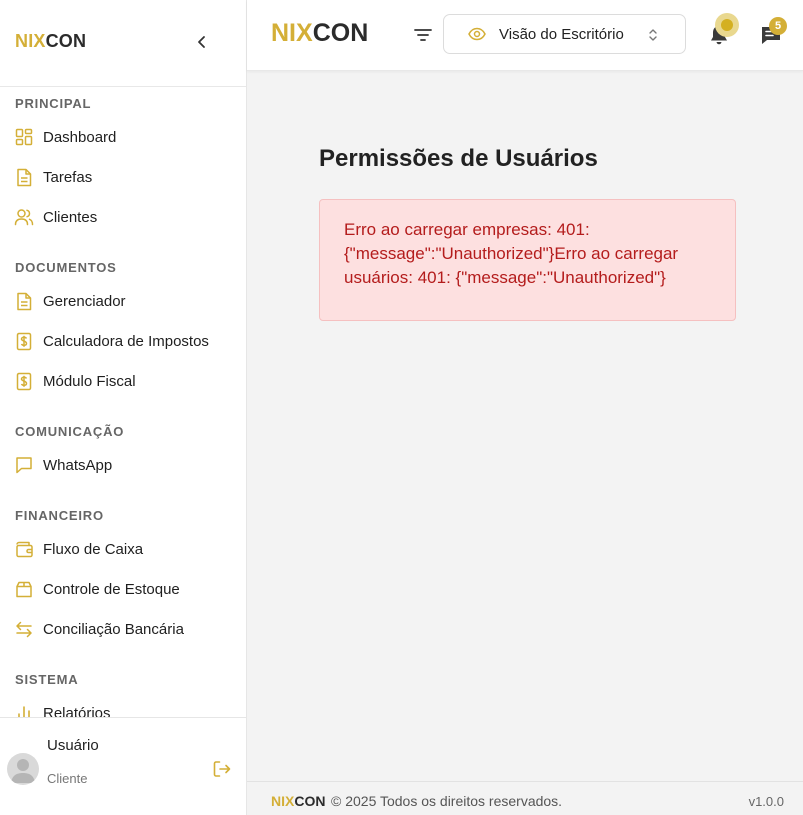 This screenshot has width=803, height=815. What do you see at coordinates (68, 177) in the screenshot?
I see `sidebar-item-label: Tarefas` at bounding box center [68, 177].